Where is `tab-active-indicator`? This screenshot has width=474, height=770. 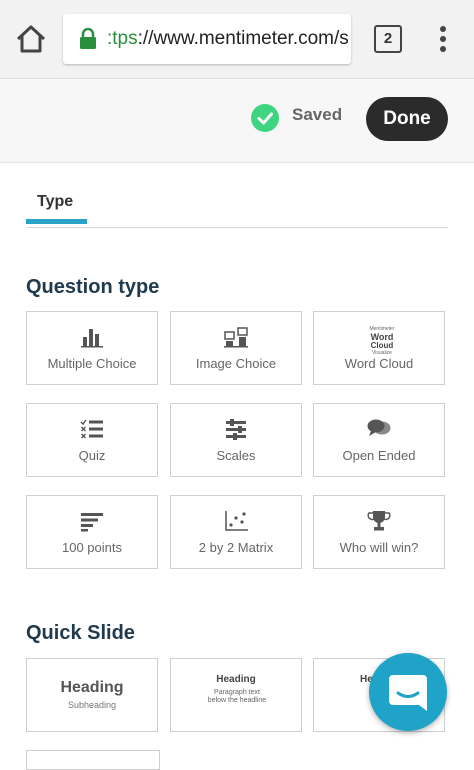 tab-active-indicator is located at coordinates (56, 221).